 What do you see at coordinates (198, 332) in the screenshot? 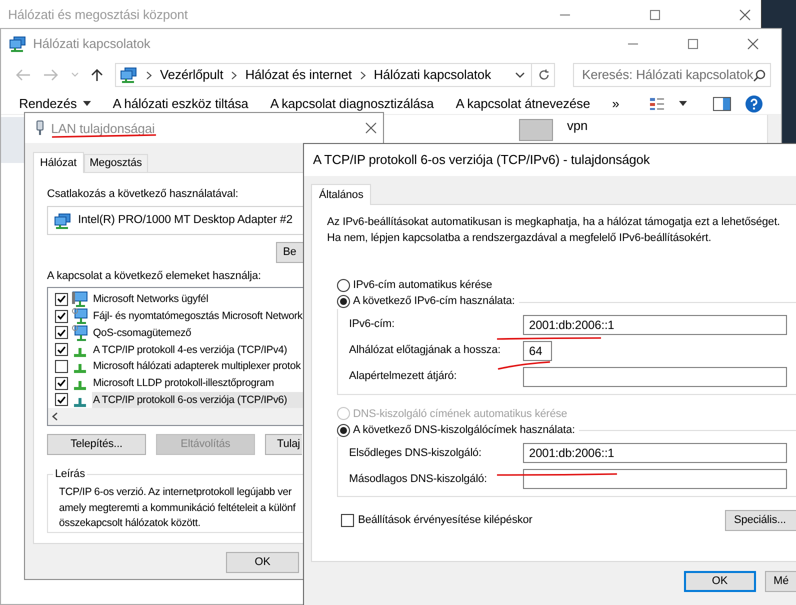
I see `list-item: QoS-csomagütemező` at bounding box center [198, 332].